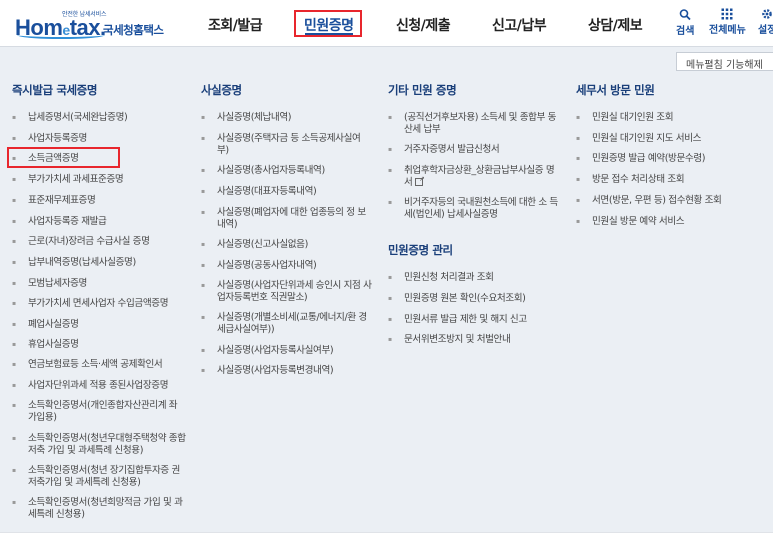 The width and height of the screenshot is (773, 540). Describe the element at coordinates (474, 124) in the screenshot. I see `menu-item: (공직선거후보자용) 소득세 및 종합부 동산세 납부` at that location.